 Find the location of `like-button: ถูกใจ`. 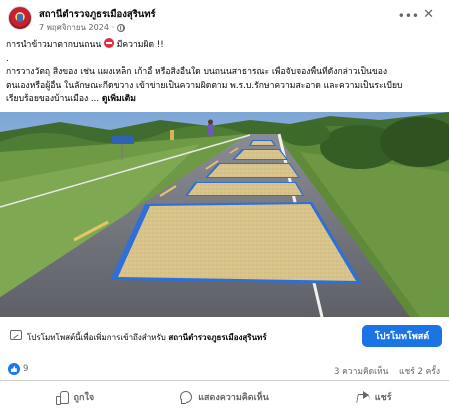

like-button: ถูกใจ is located at coordinates (75, 397).